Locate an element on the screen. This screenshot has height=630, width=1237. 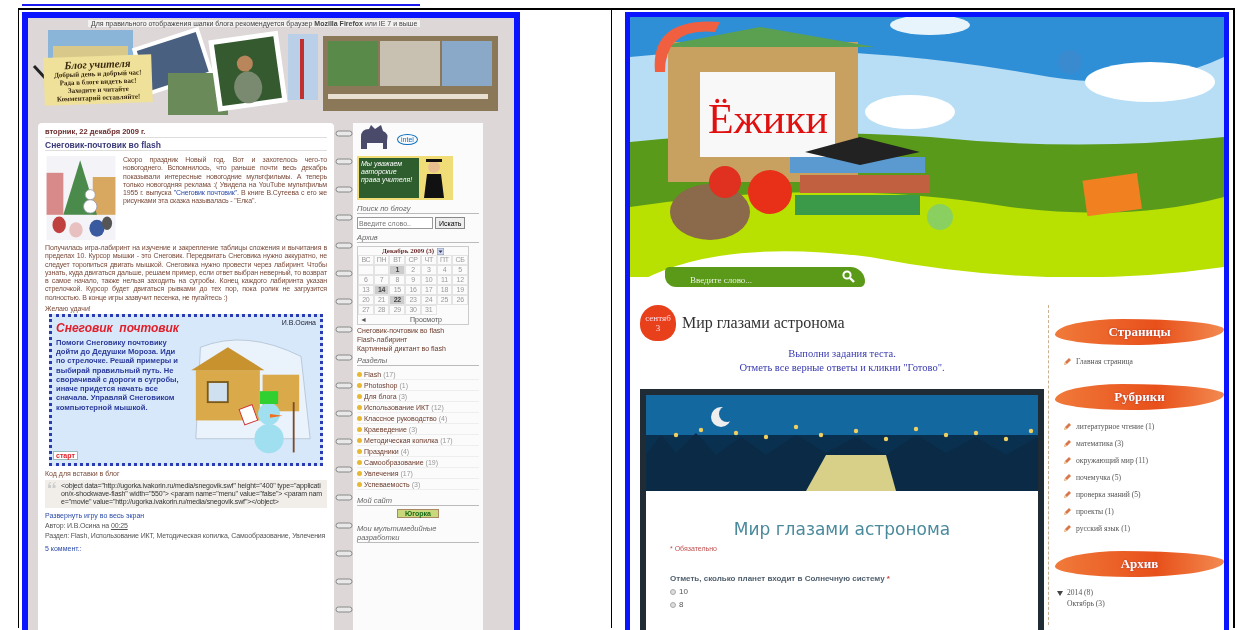
empty-calendar-cell is located at coordinates (366, 270).